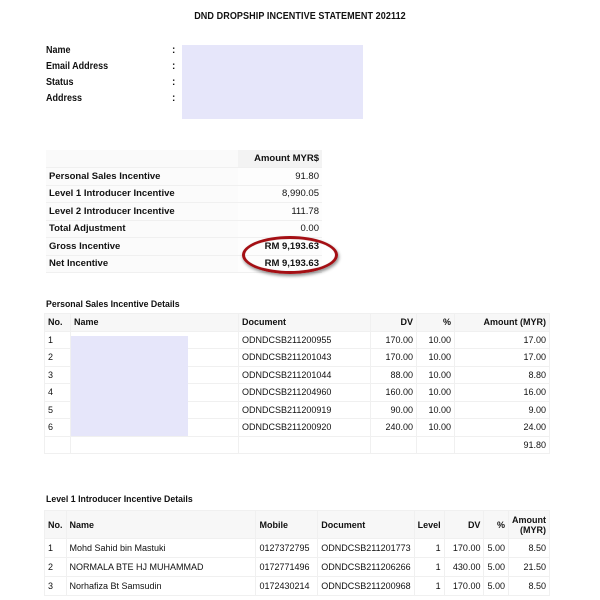 Image resolution: width=600 pixels, height=600 pixels. What do you see at coordinates (366, 548) in the screenshot?
I see `row-document: ODNDCSB211201773` at bounding box center [366, 548].